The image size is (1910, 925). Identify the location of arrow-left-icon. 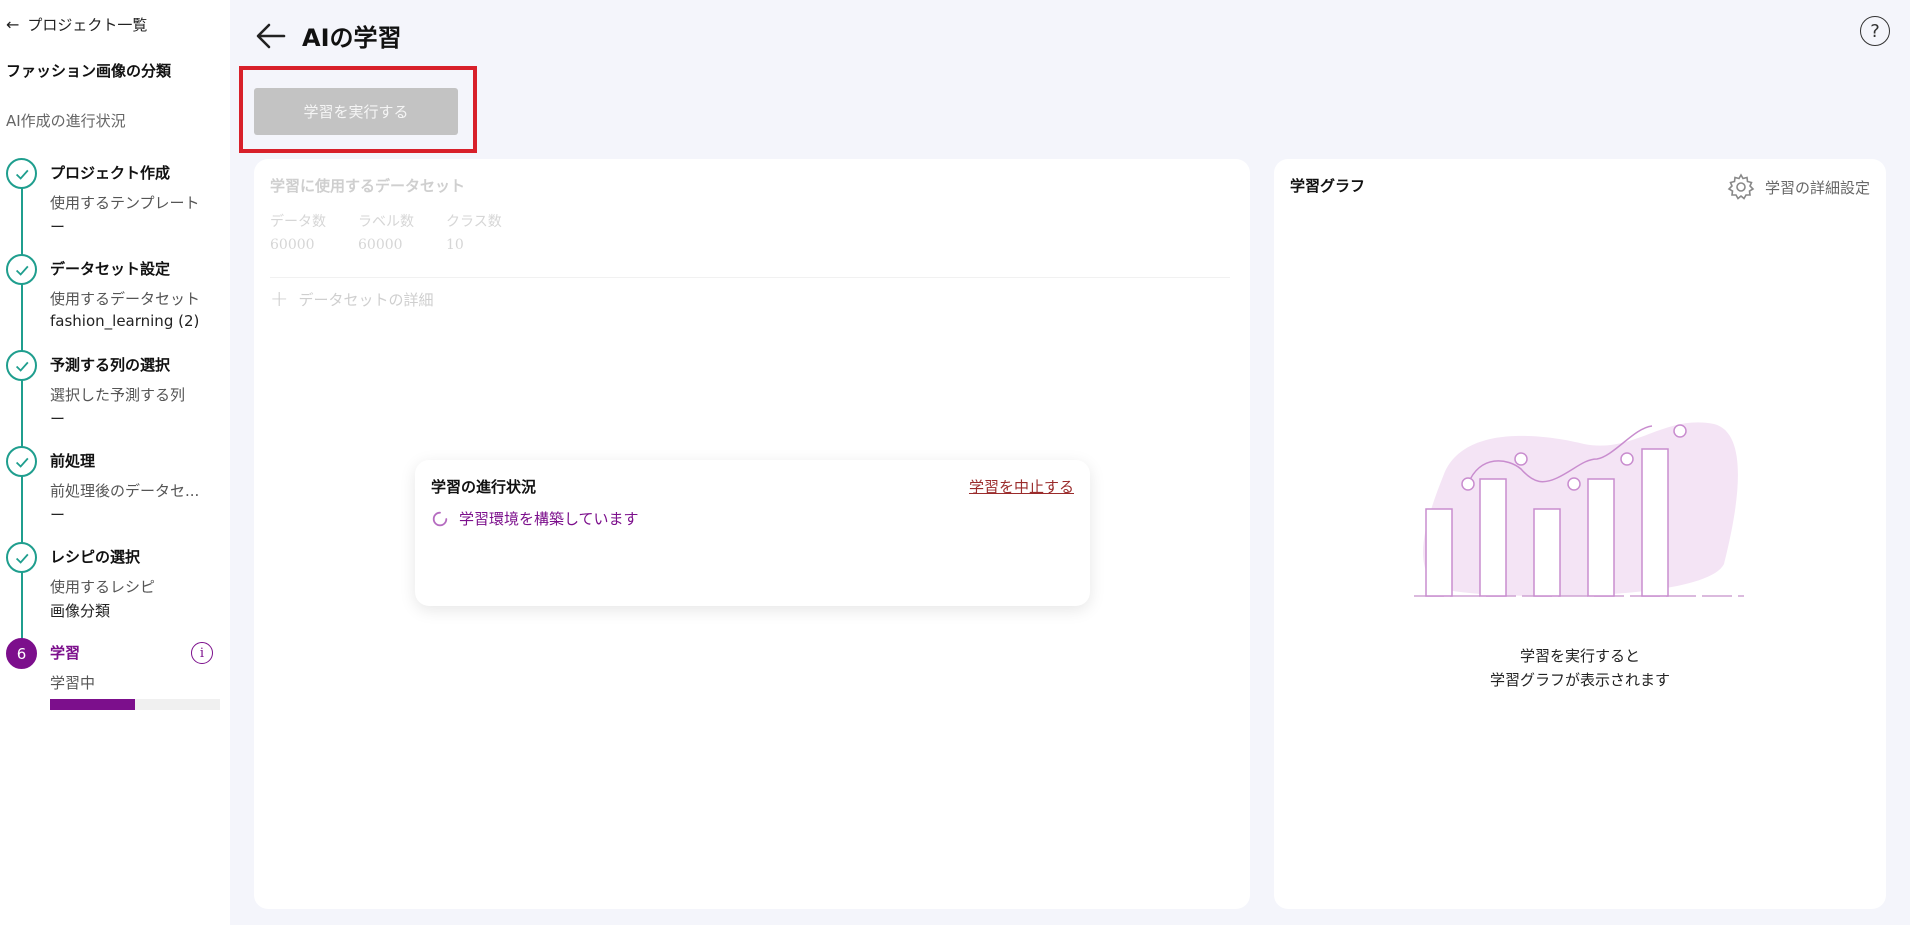
(271, 36).